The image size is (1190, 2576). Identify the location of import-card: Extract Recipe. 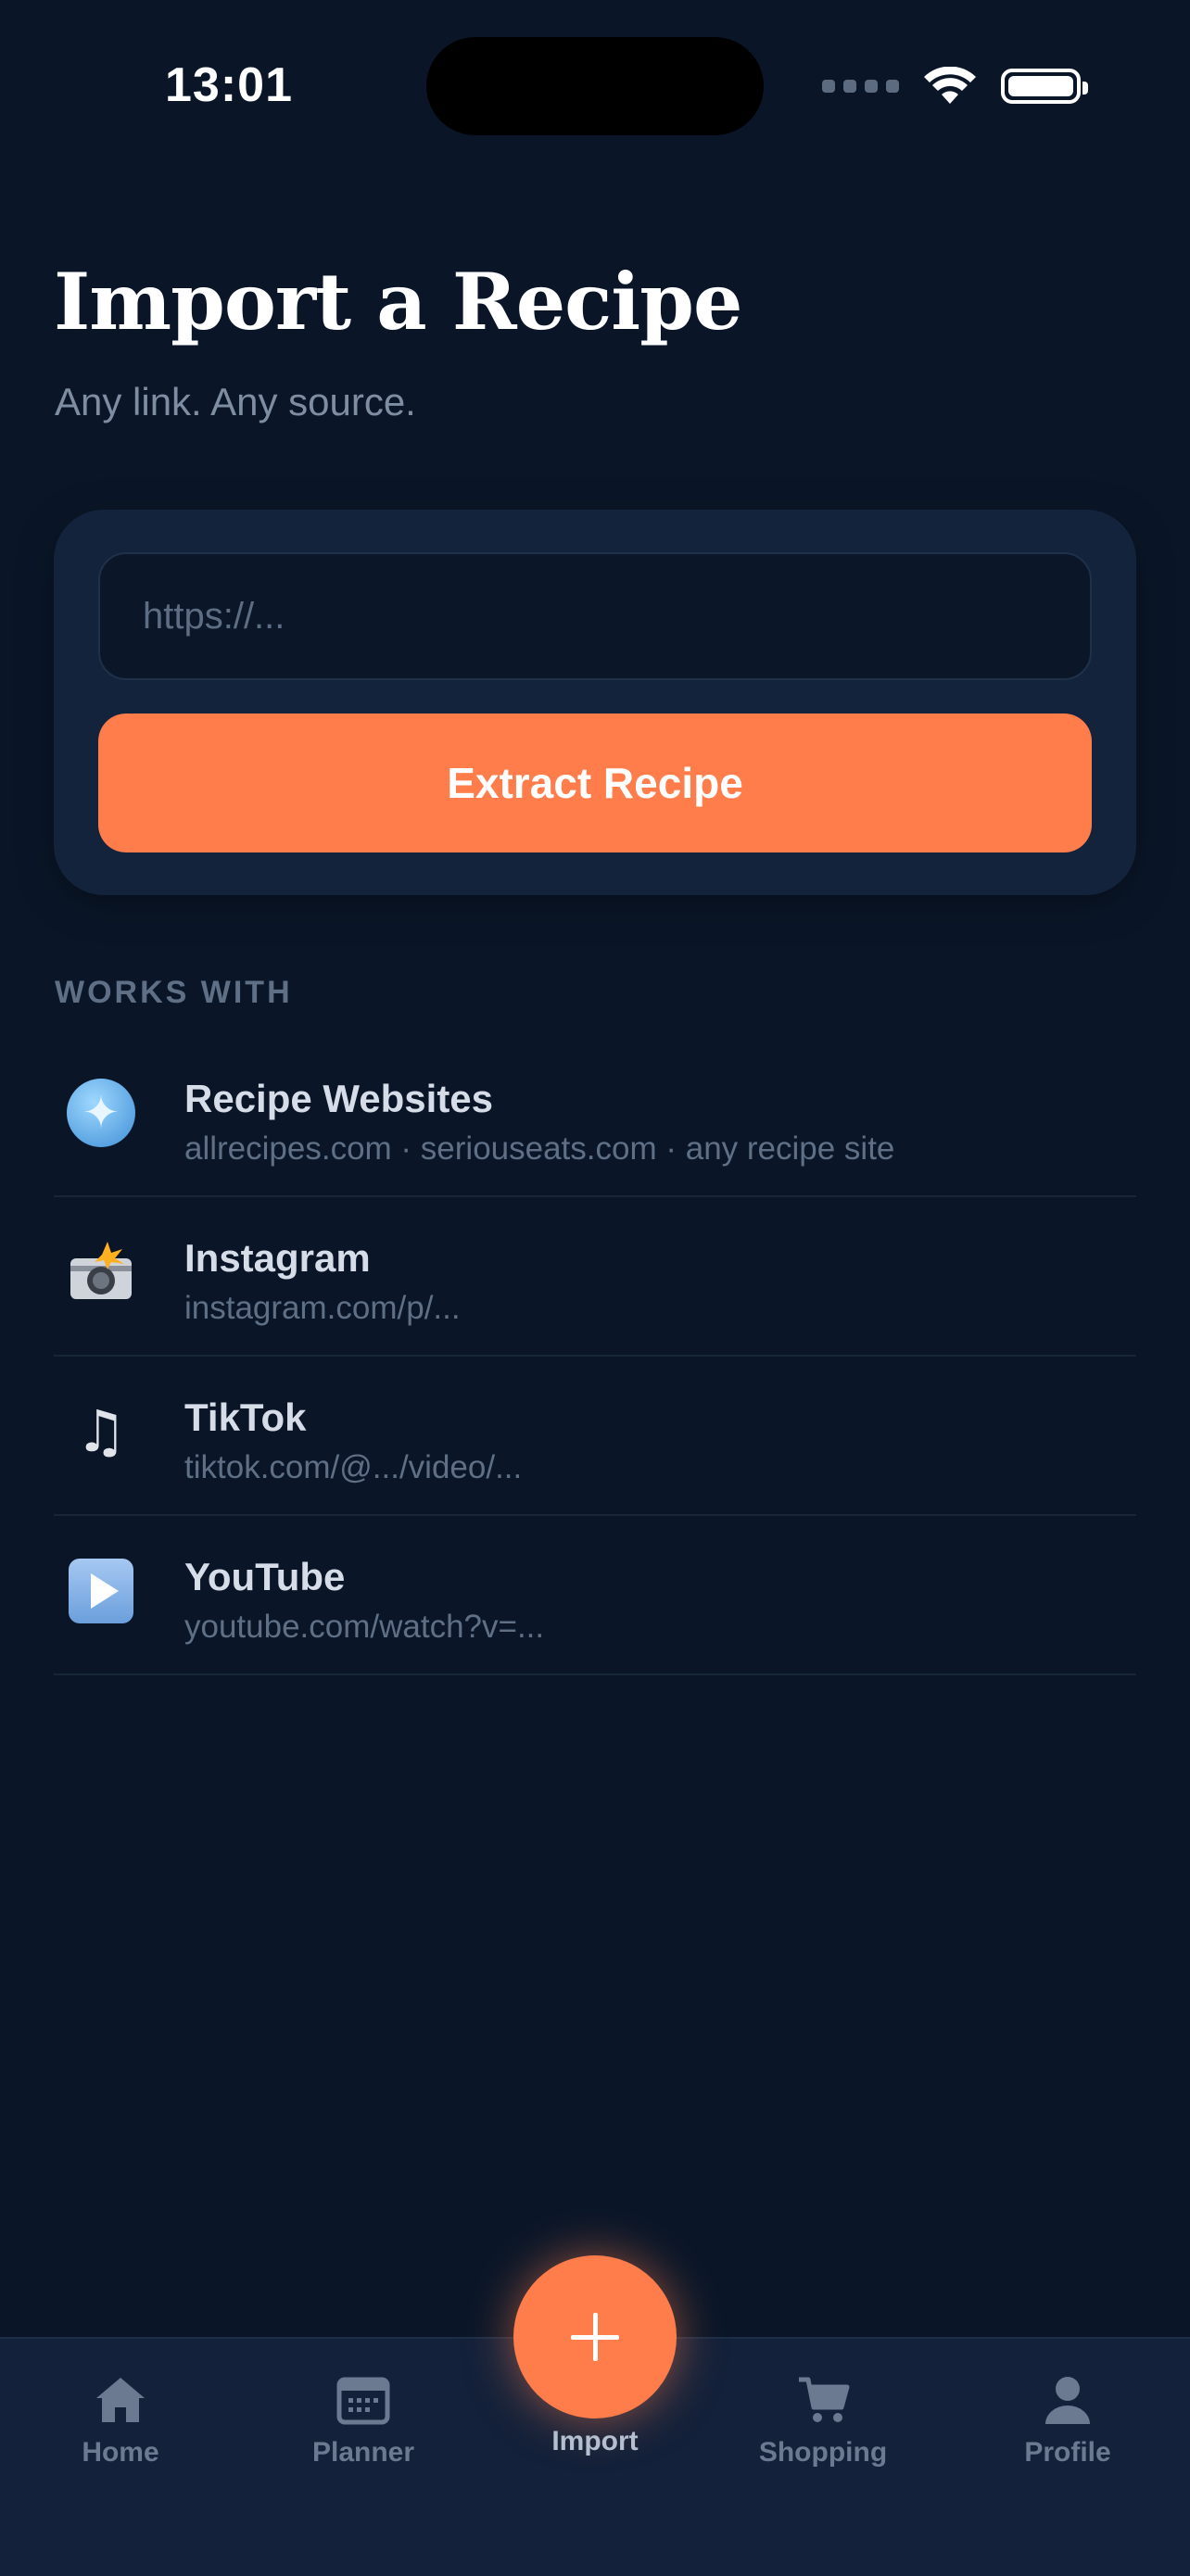
(595, 702).